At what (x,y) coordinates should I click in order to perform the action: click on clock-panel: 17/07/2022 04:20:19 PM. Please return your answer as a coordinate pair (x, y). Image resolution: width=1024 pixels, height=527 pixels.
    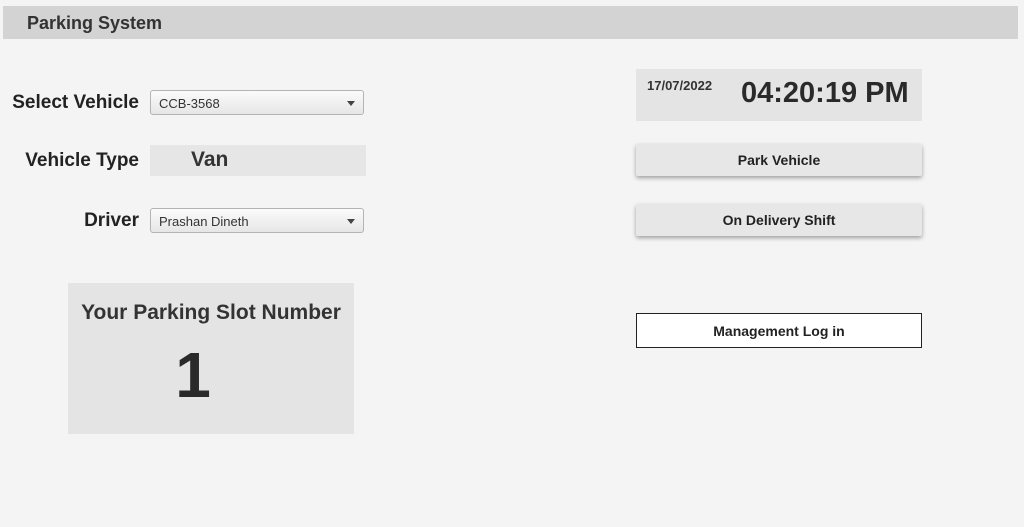
    Looking at the image, I should click on (779, 95).